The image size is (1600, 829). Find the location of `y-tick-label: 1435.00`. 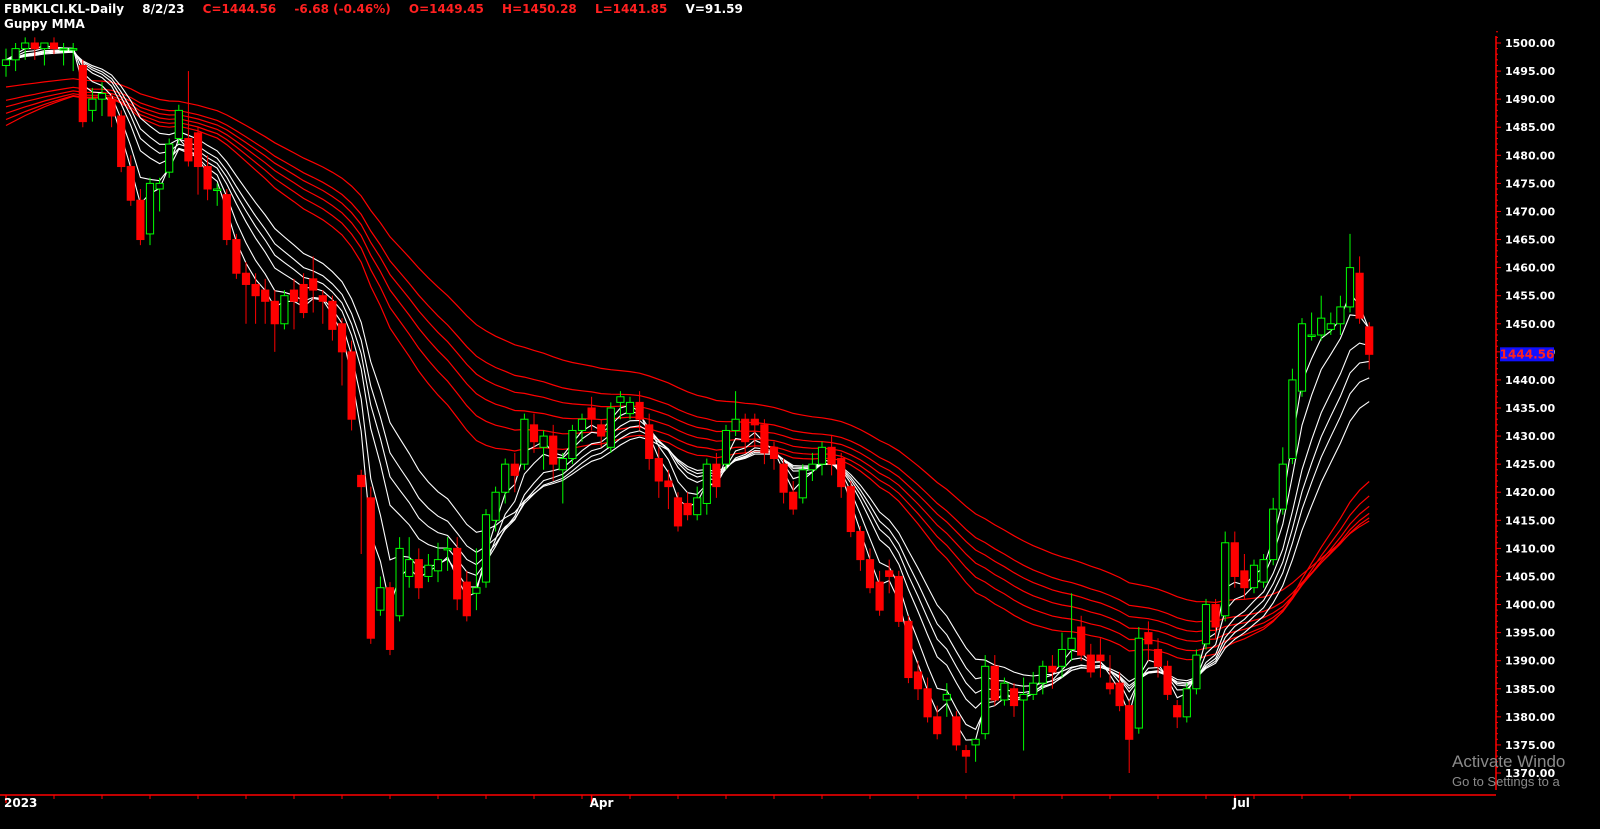

y-tick-label: 1435.00 is located at coordinates (1530, 408).